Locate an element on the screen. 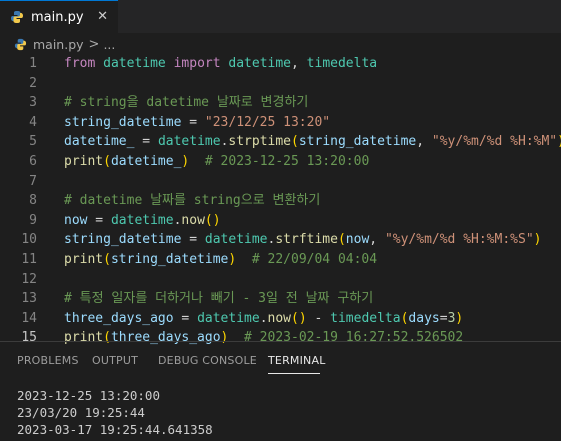 This screenshot has height=441, width=561. code-text: # datetime 날짜를 string으로 변환하기 is located at coordinates (192, 200).